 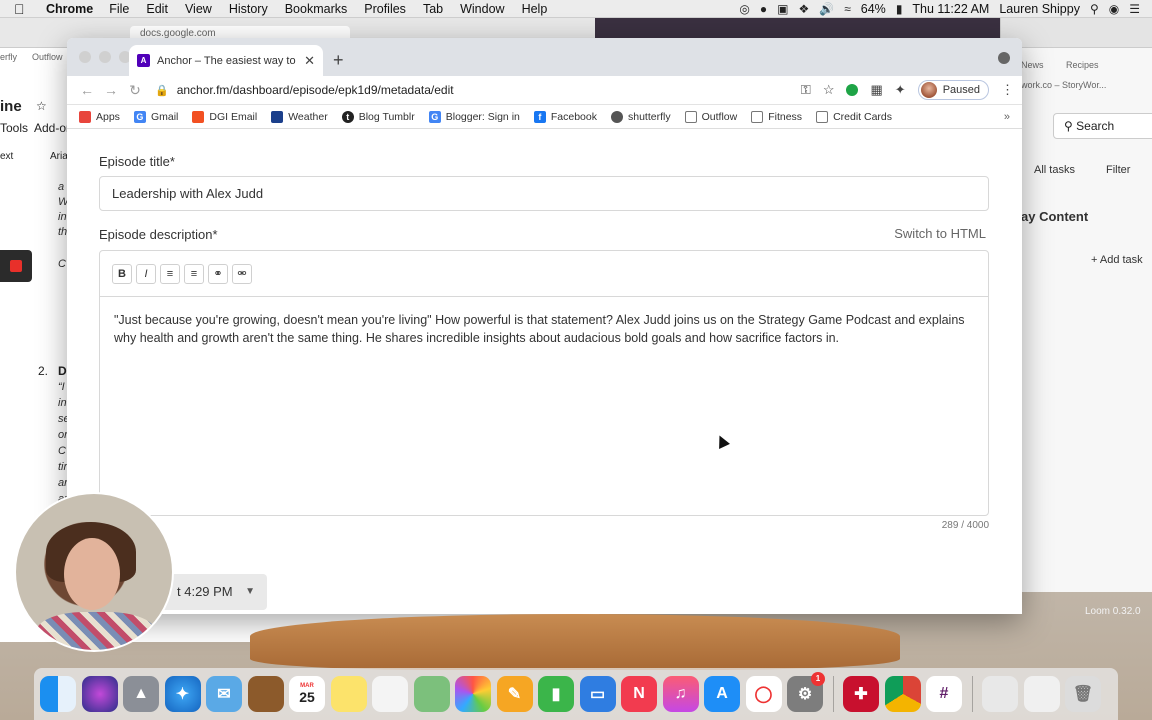 I want to click on menu-profiles: Profiles, so click(x=385, y=9).